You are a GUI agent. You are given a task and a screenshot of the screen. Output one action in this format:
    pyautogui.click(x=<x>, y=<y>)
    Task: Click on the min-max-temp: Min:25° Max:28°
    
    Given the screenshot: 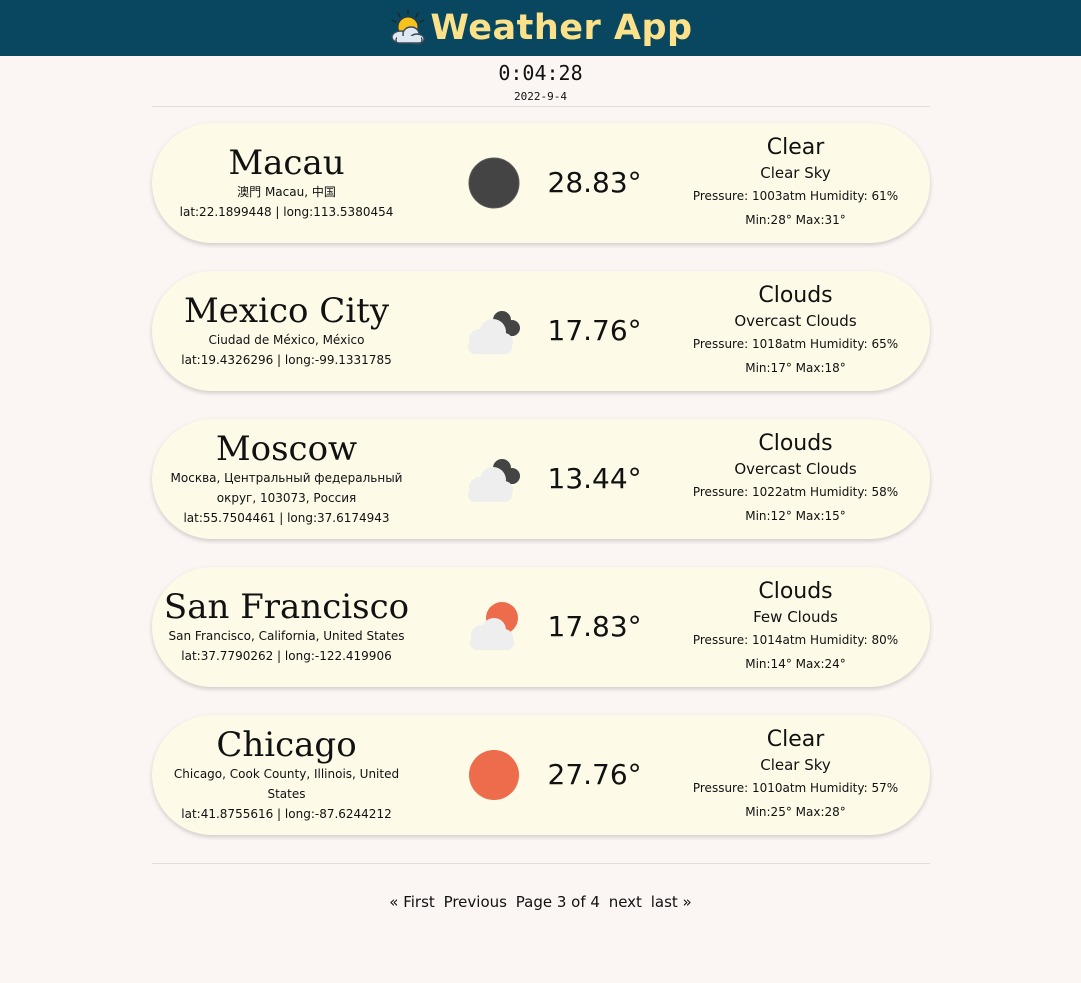 What is the action you would take?
    pyautogui.click(x=795, y=812)
    